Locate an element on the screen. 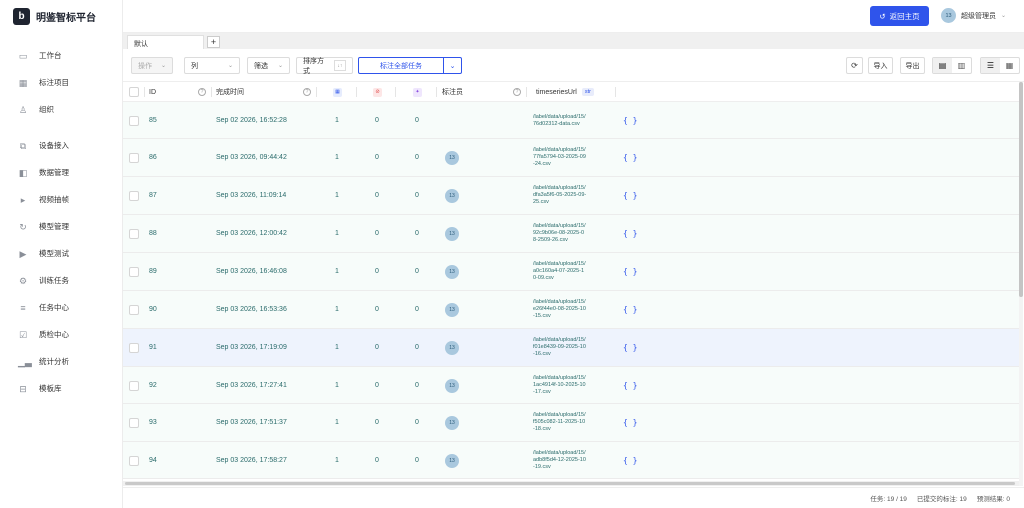 The width and height of the screenshot is (1024, 508). sidebar-item-label: 质检中心 is located at coordinates (54, 334).